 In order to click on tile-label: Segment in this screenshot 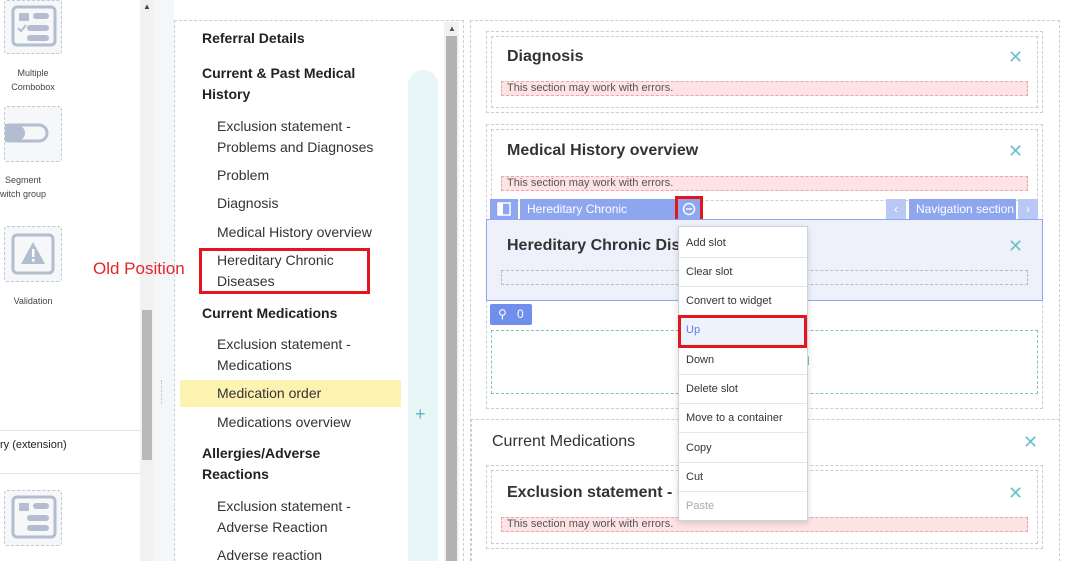, I will do `click(23, 180)`.